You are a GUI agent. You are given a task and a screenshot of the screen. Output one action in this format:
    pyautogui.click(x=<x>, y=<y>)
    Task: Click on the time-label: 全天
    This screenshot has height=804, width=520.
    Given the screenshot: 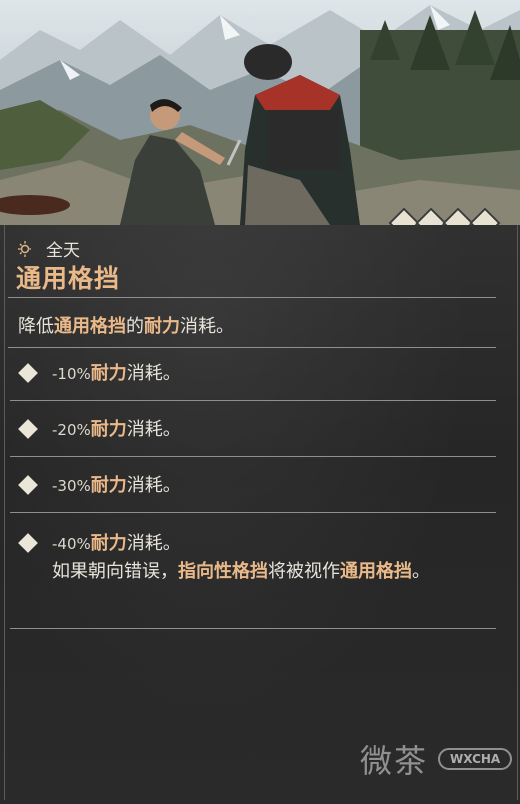 What is the action you would take?
    pyautogui.click(x=63, y=251)
    